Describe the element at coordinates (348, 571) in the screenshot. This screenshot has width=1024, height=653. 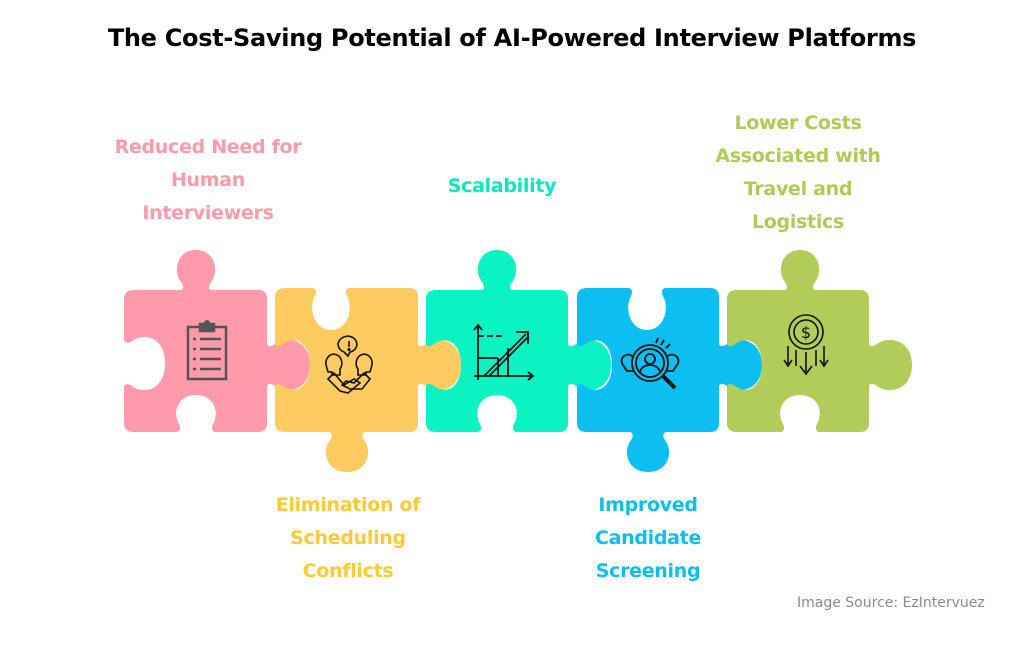
I see `label-line: Conflicts` at that location.